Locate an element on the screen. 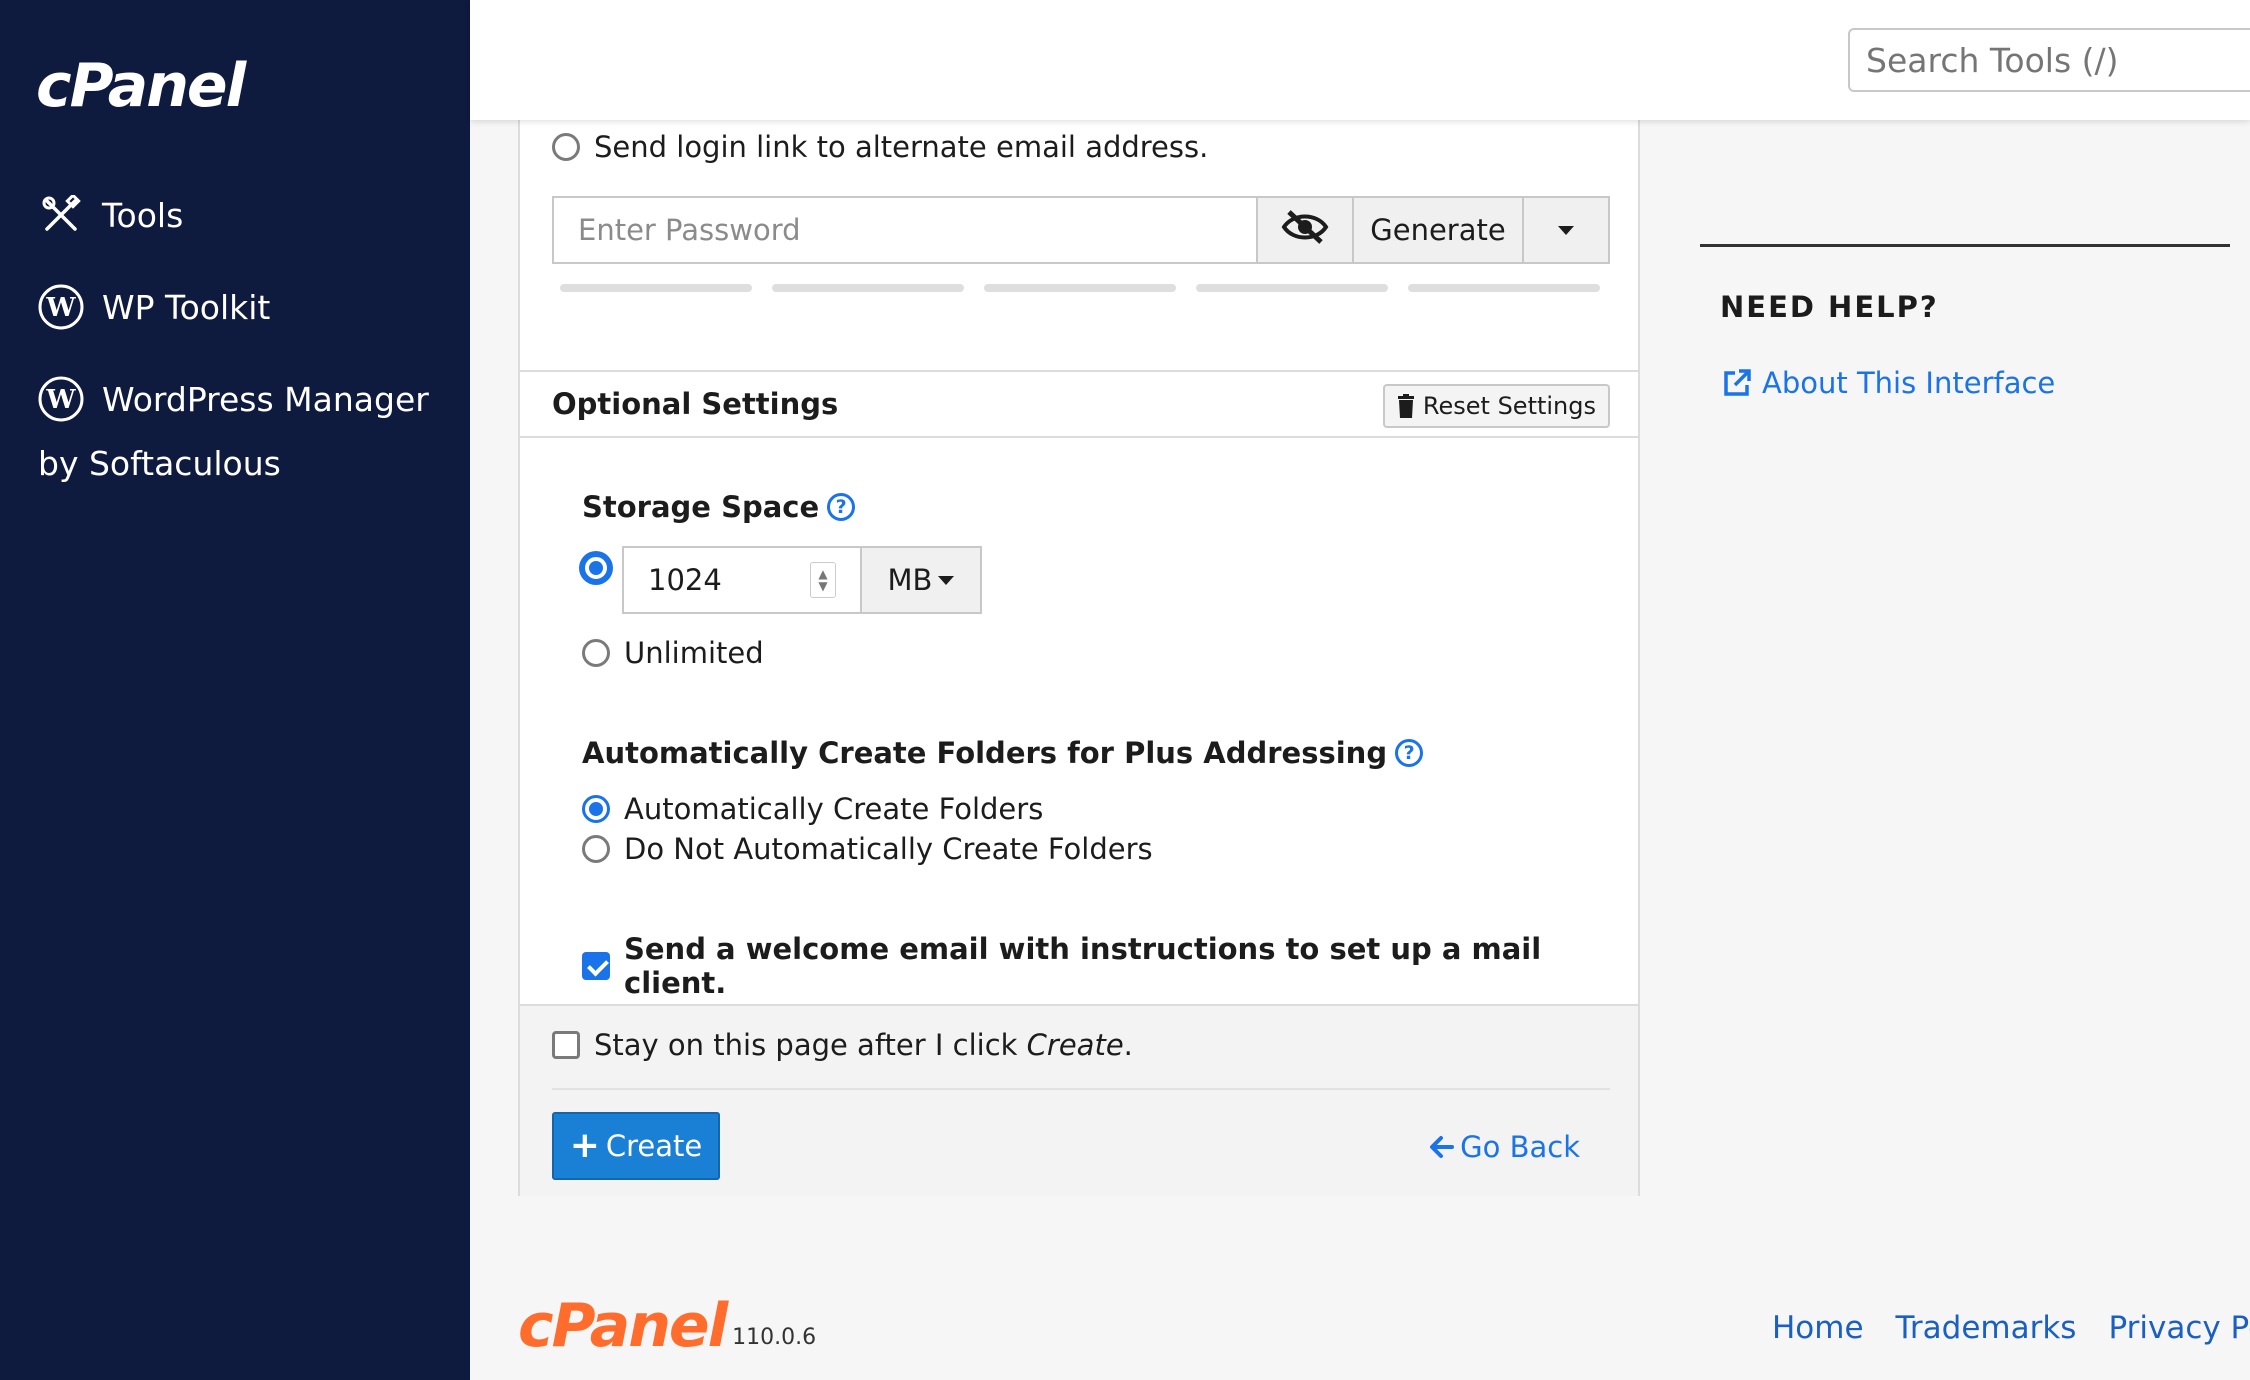 The width and height of the screenshot is (2250, 1380). footer-link-trademarks: Trademarks is located at coordinates (1986, 1328).